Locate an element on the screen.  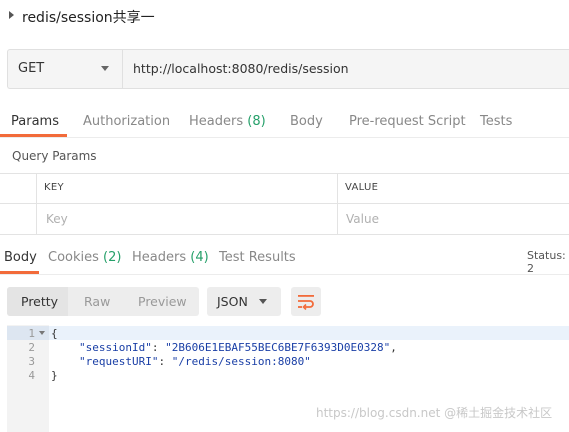
format-select-label: JSON is located at coordinates (232, 301).